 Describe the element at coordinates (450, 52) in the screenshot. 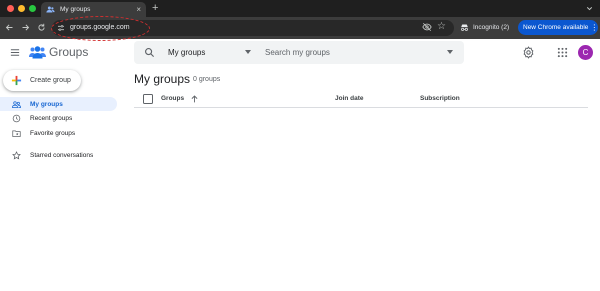

I see `search-options-caret-icon` at that location.